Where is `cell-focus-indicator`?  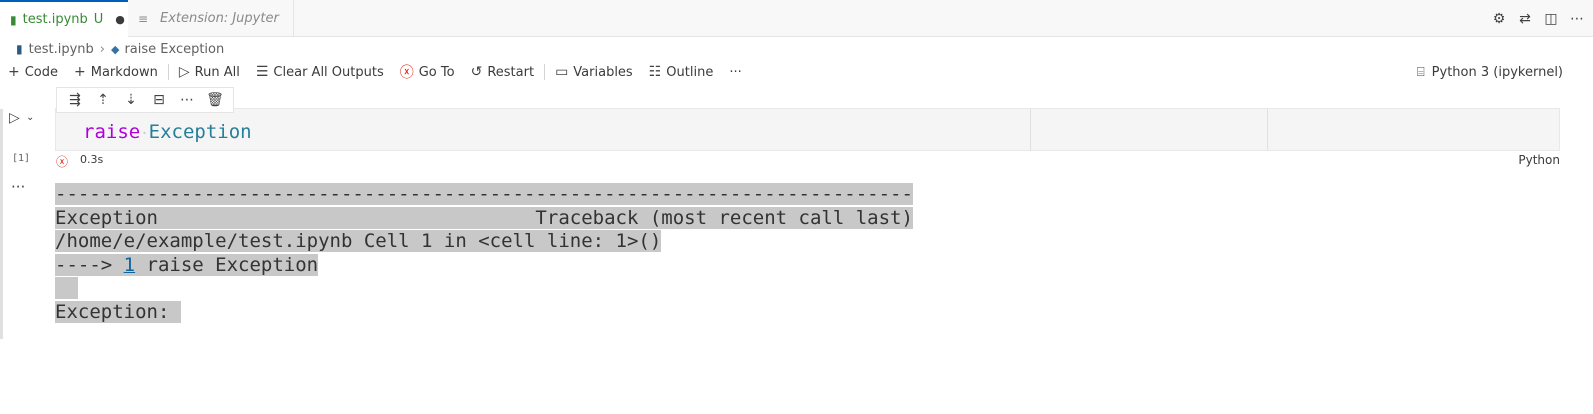
cell-focus-indicator is located at coordinates (1, 224).